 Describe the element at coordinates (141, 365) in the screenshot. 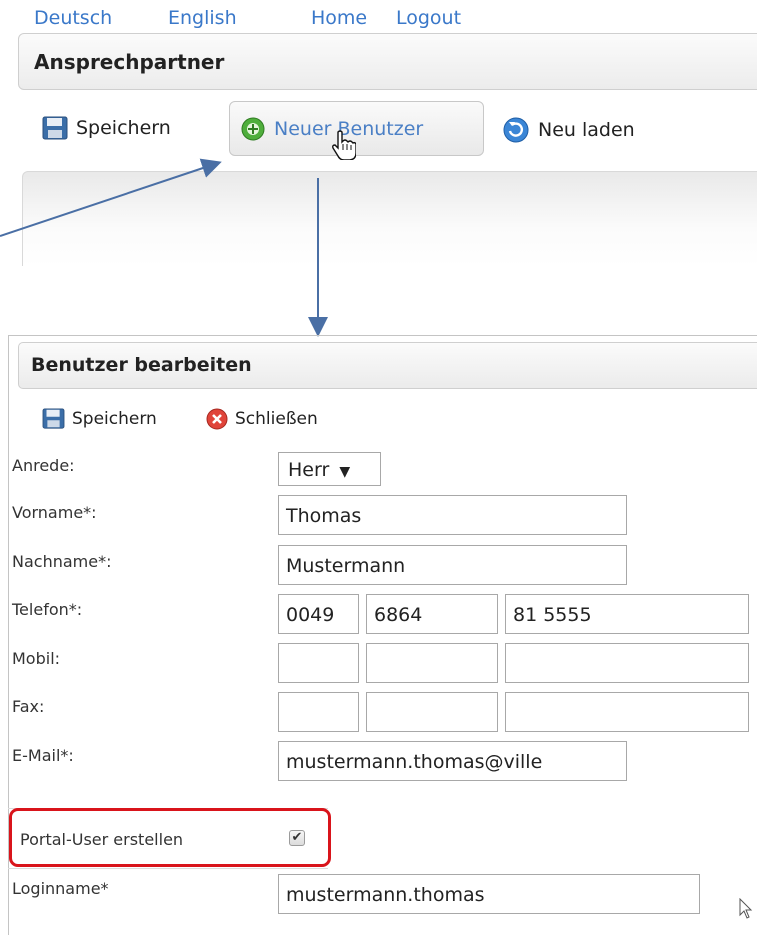

I see `dialog-title: Benutzer bearbeiten` at that location.